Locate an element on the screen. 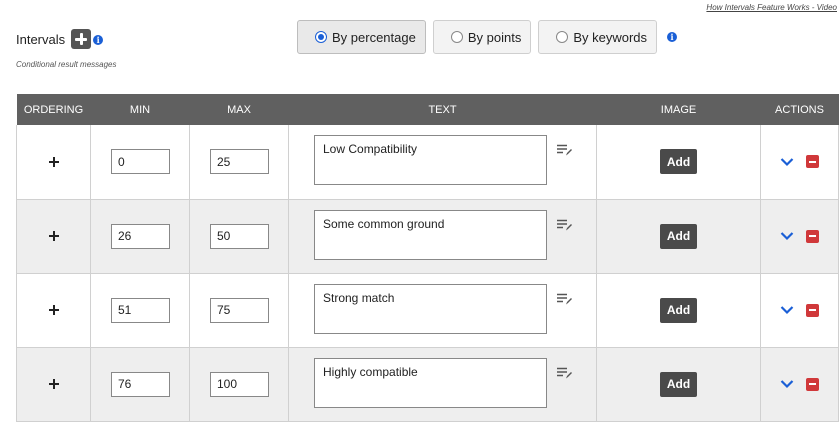 The width and height of the screenshot is (840, 427). result-text-input: Low Compatibility is located at coordinates (430, 160).